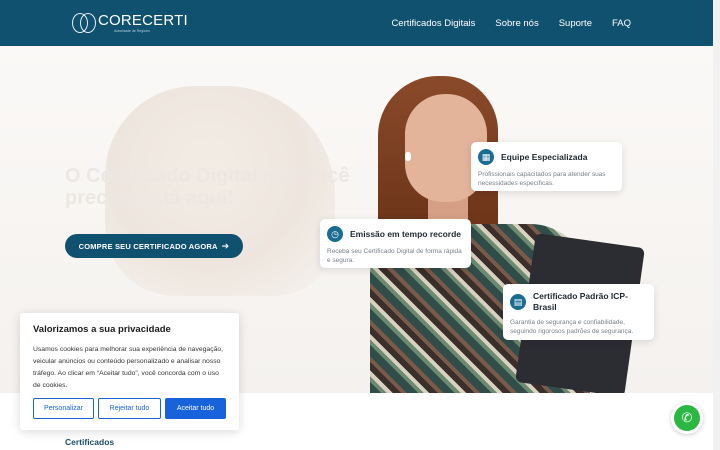 The image size is (720, 450). Describe the element at coordinates (143, 20) in the screenshot. I see `logo-name: CORECERTI` at that location.